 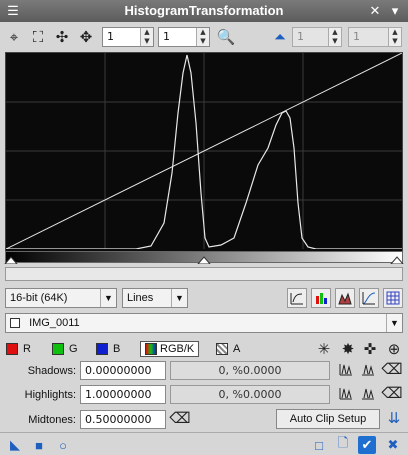 What do you see at coordinates (166, 36) in the screenshot?
I see `vertical-zoom-value: 1` at bounding box center [166, 36].